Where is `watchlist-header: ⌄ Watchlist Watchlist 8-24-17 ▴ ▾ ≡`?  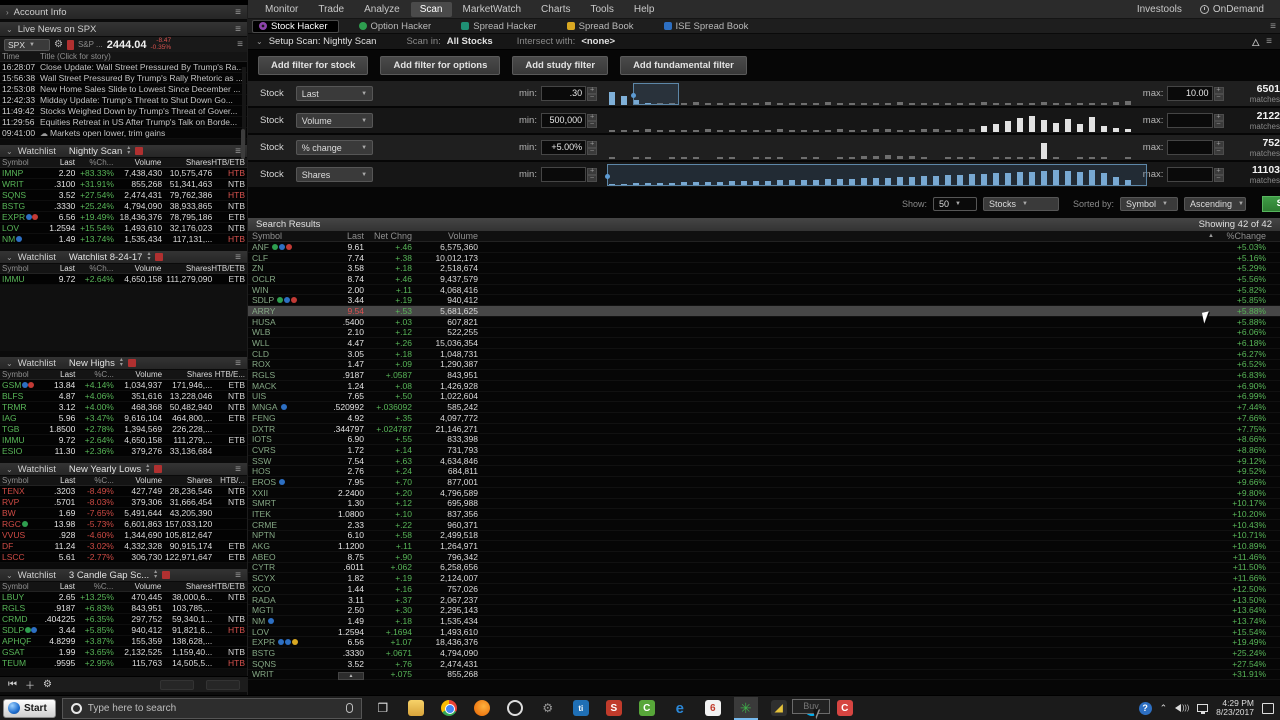 watchlist-header: ⌄ Watchlist Watchlist 8-24-17 ▴ ▾ ≡ is located at coordinates (123, 257).